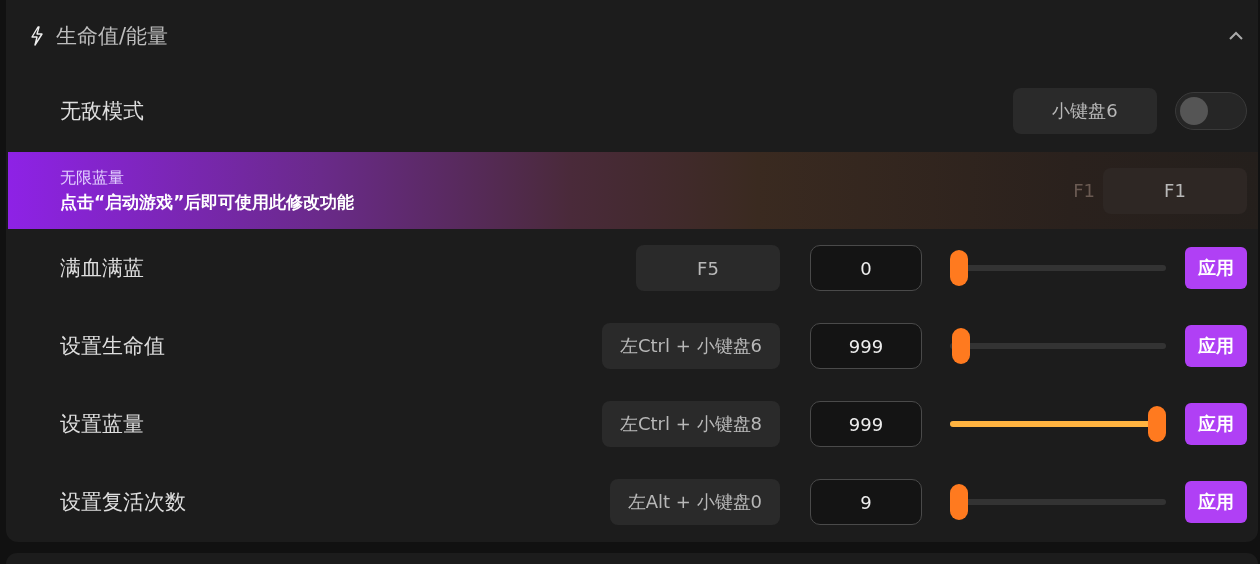  Describe the element at coordinates (691, 424) in the screenshot. I see `hotkey-button: 左Ctrl + 小键盘8` at that location.